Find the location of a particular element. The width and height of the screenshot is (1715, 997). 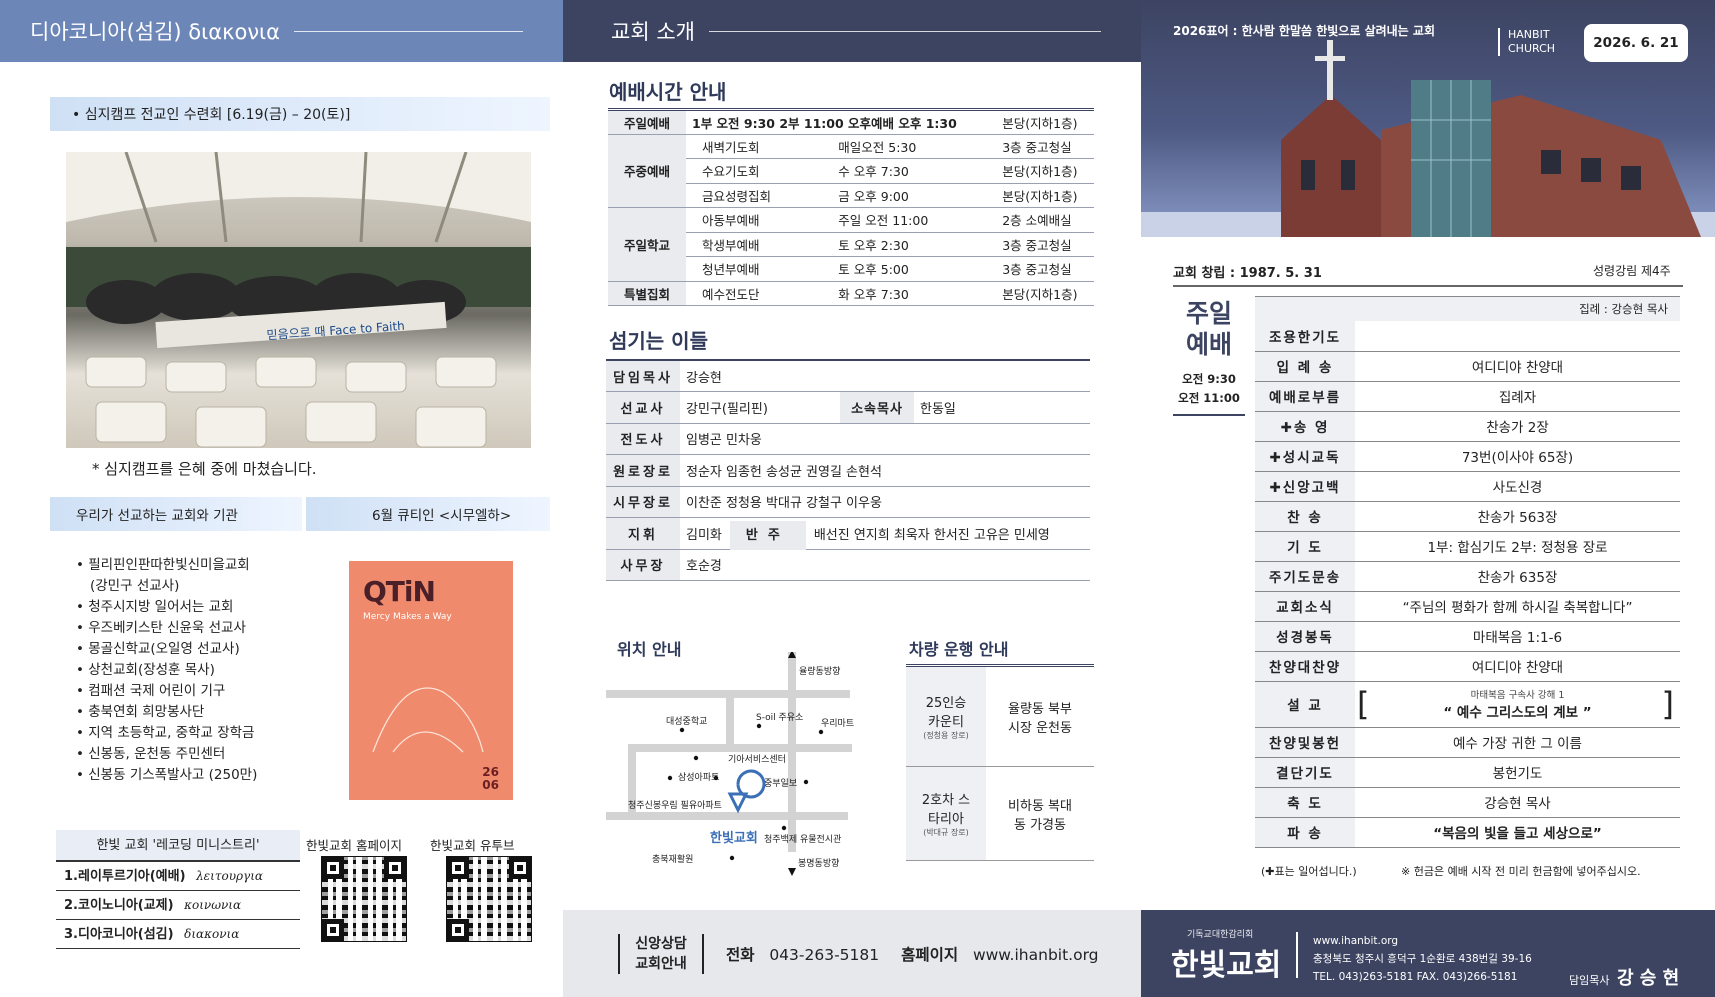

recording-item: 1.레이투르기아(예배) λειτουργια is located at coordinates (178, 876).